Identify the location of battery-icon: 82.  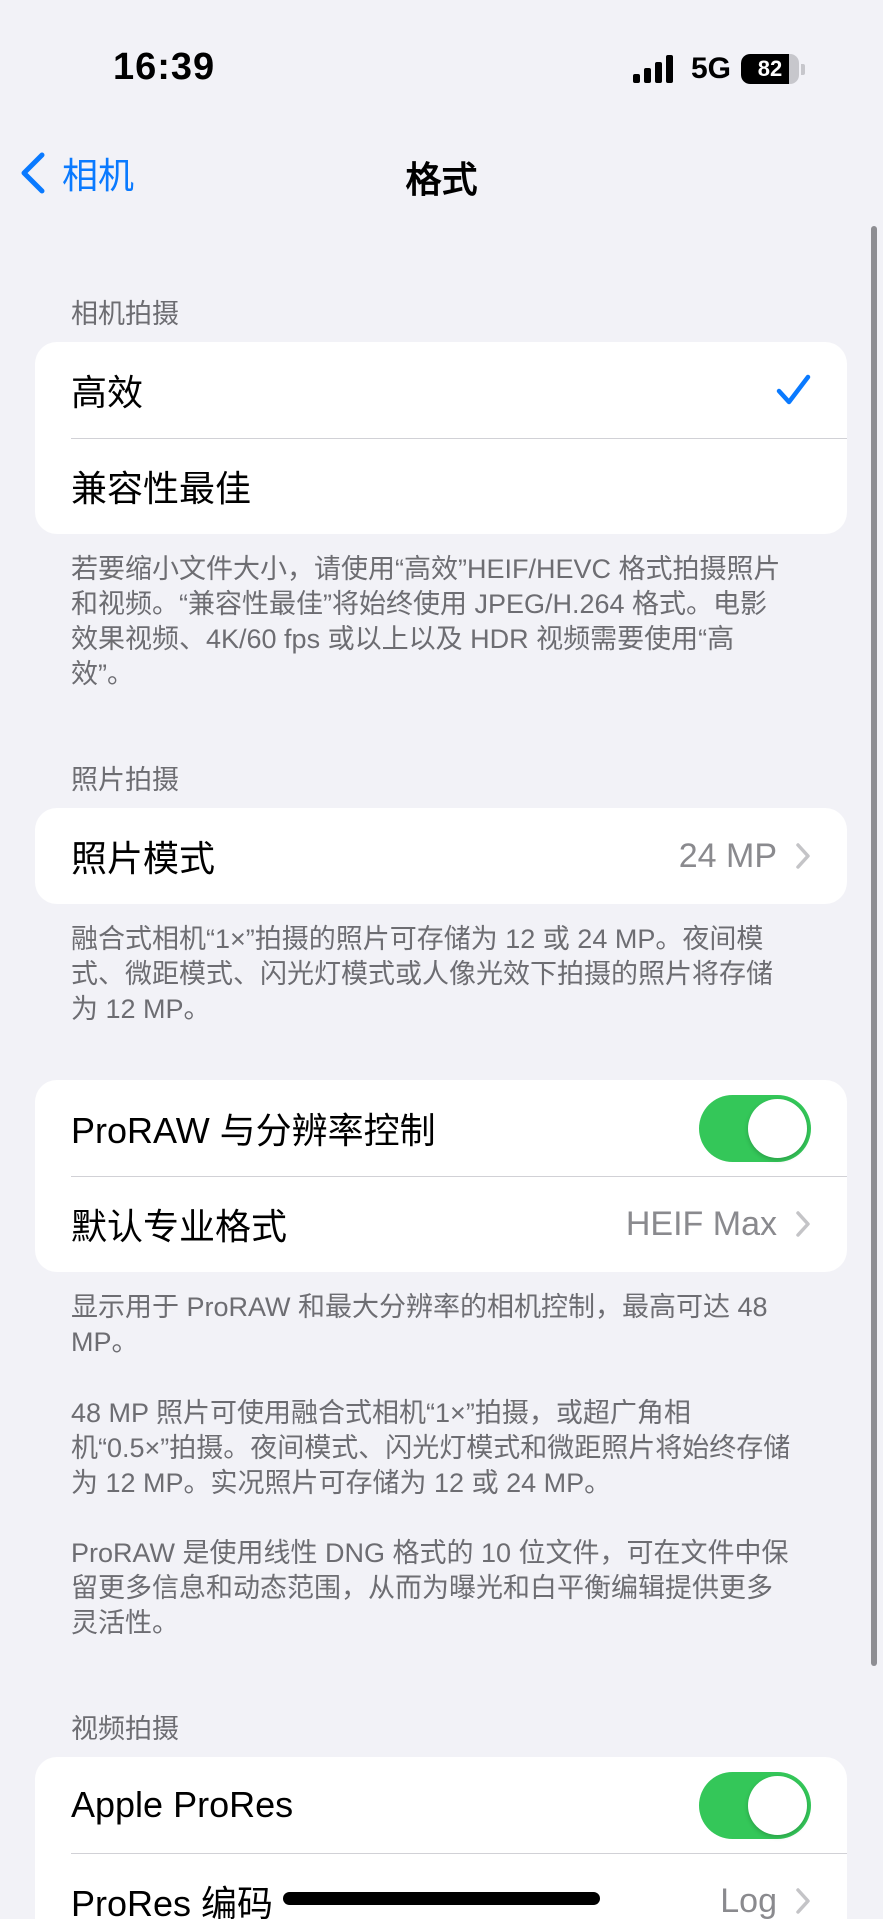
(770, 69).